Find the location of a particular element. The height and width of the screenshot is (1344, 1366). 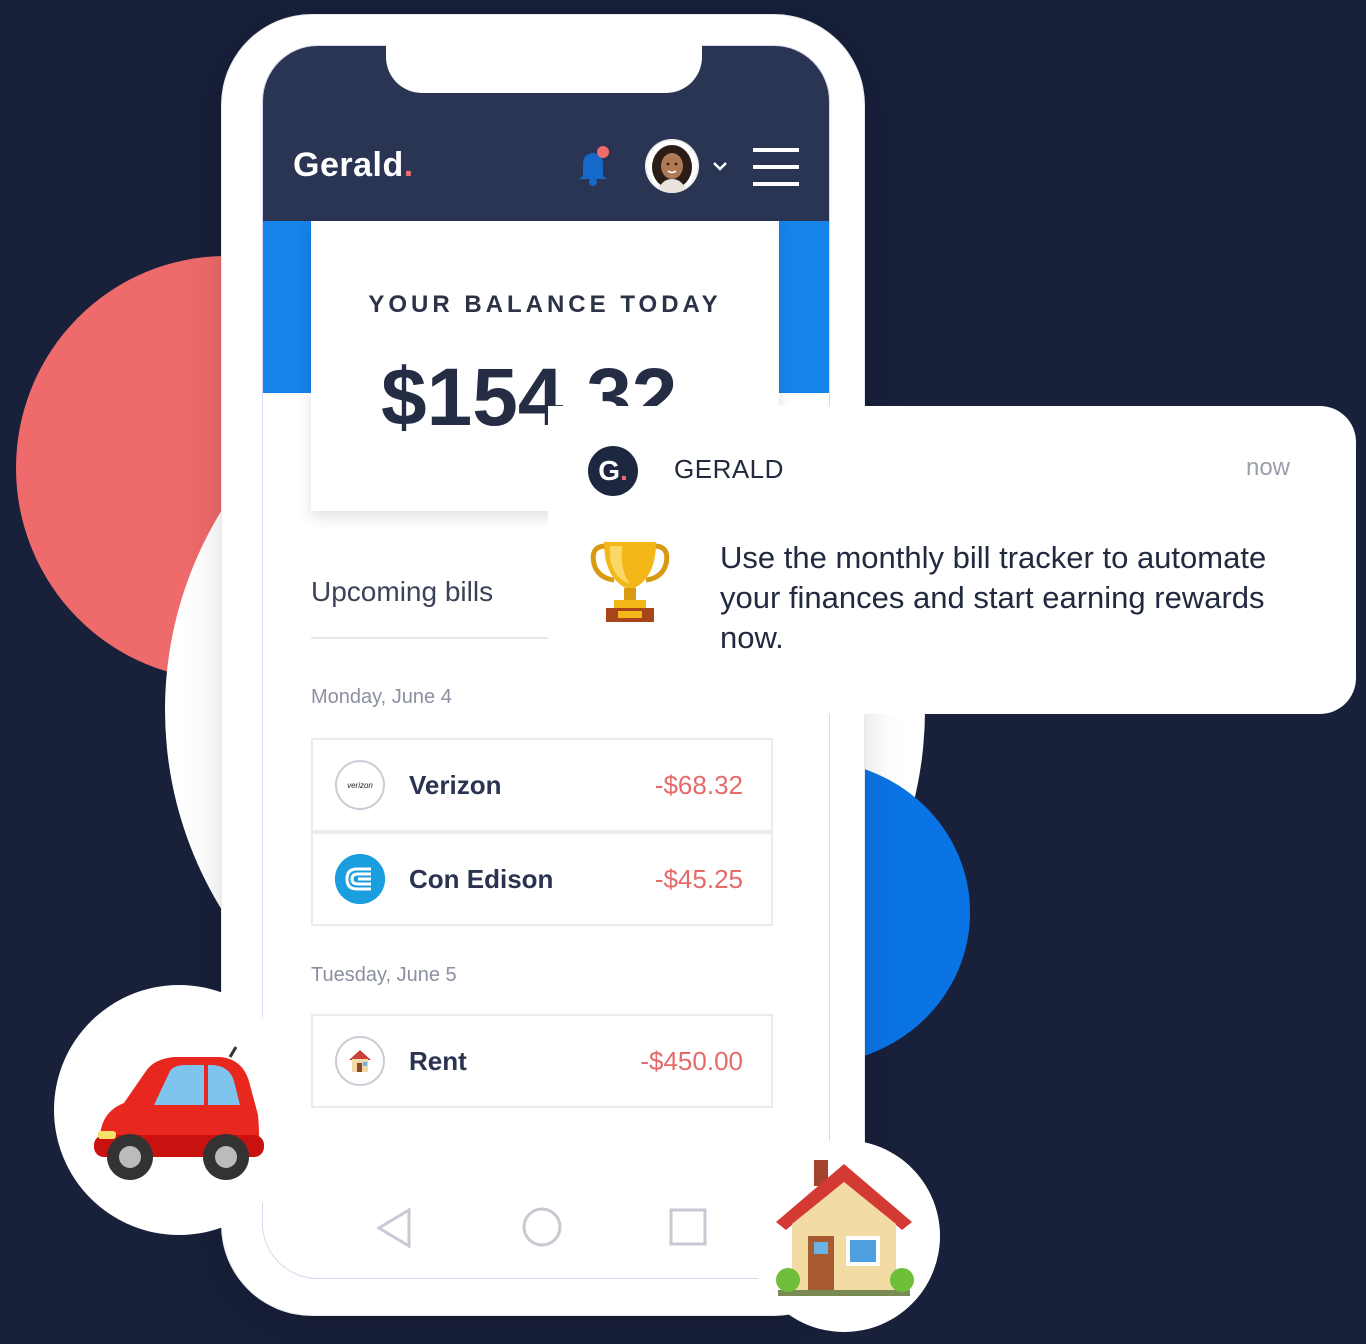

bill-date-heading: Tuesday, June 5 is located at coordinates (384, 975).